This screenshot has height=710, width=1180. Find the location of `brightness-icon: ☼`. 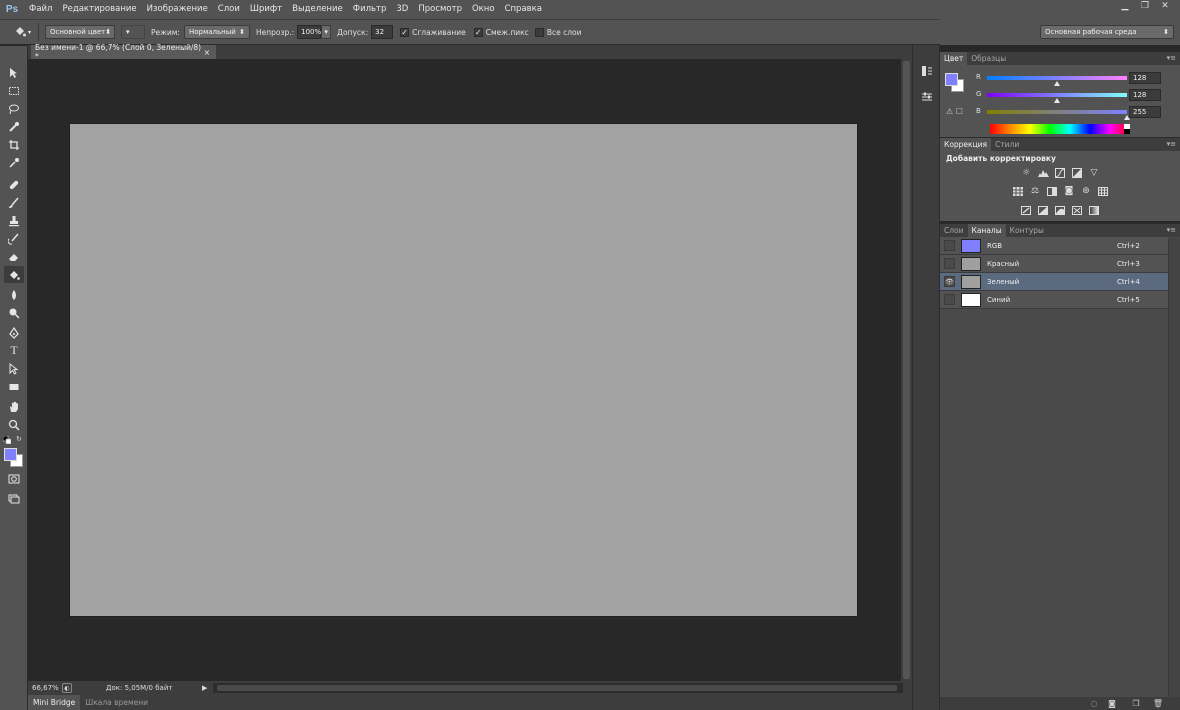

brightness-icon: ☼ is located at coordinates (1026, 173).